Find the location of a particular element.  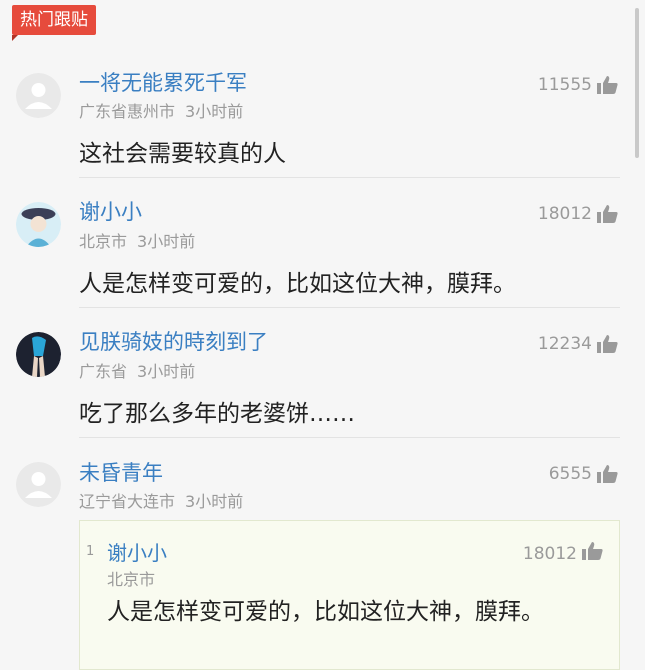

comment-location: 广东省 is located at coordinates (103, 371).